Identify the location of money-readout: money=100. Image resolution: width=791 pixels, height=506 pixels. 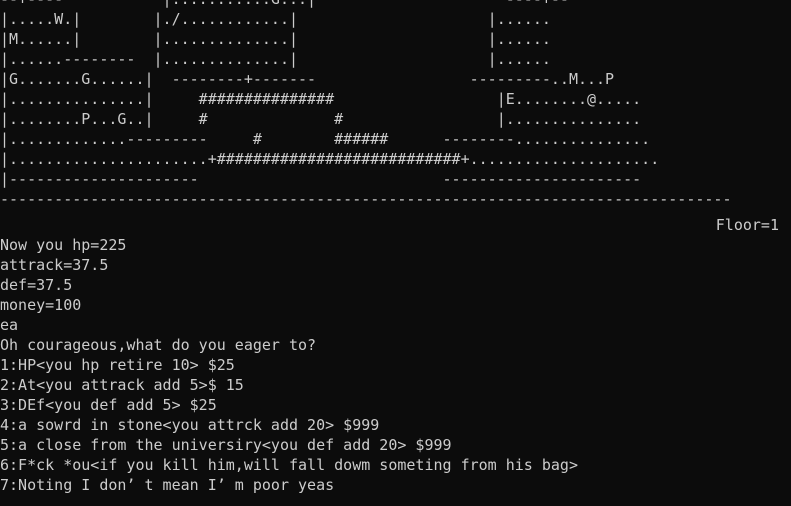
(41, 305).